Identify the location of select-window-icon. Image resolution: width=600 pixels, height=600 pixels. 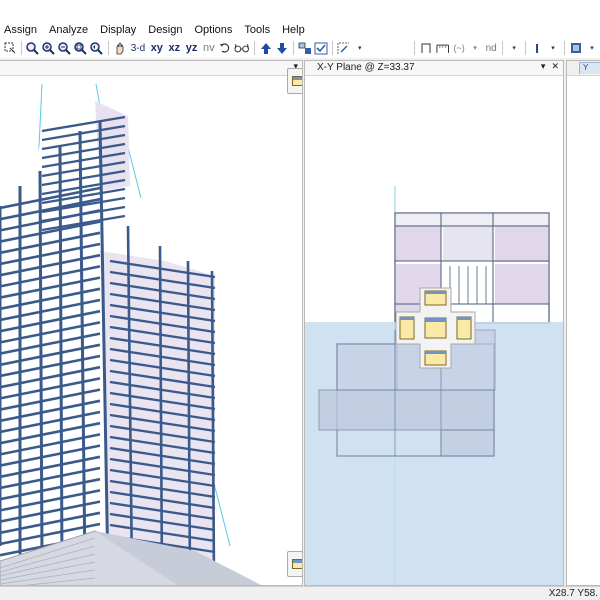
(10, 48).